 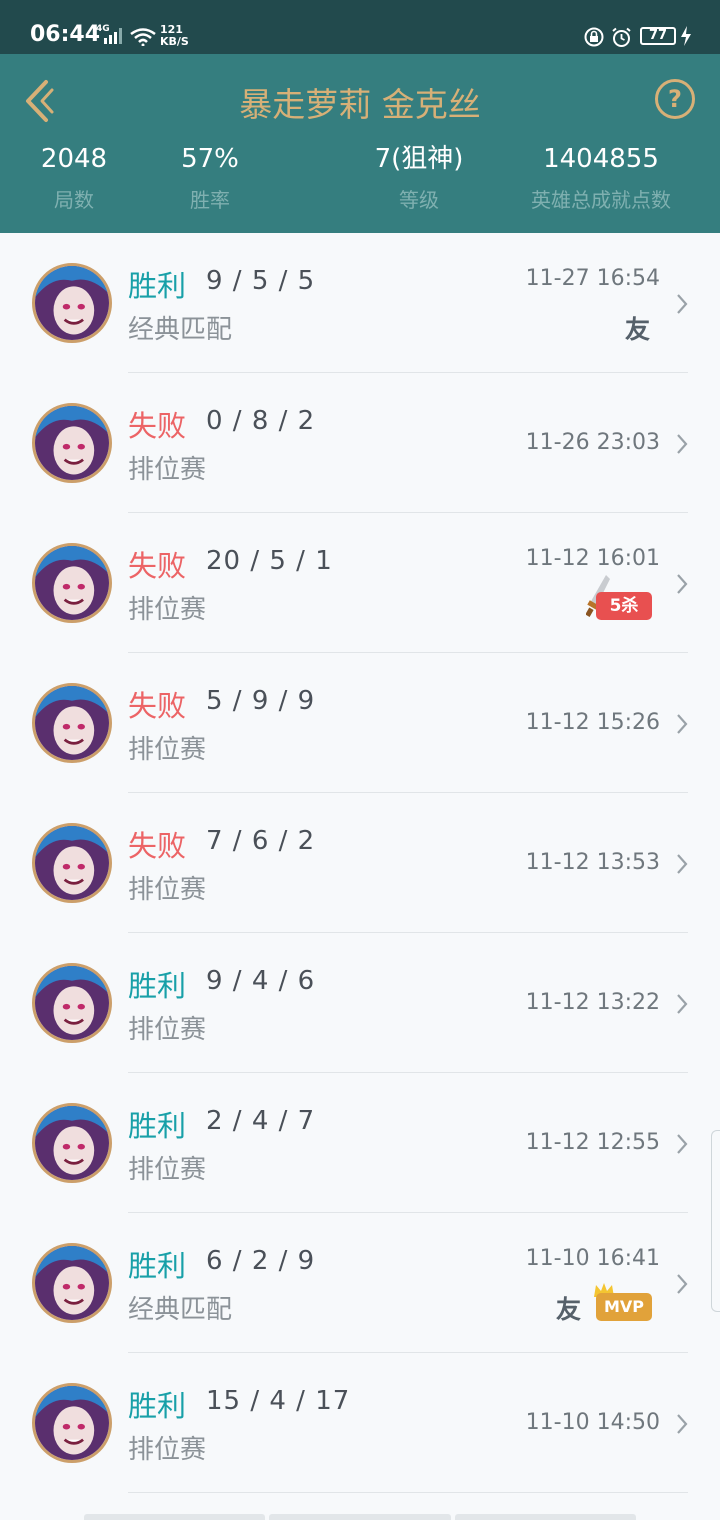 What do you see at coordinates (686, 36) in the screenshot?
I see `charging-icon` at bounding box center [686, 36].